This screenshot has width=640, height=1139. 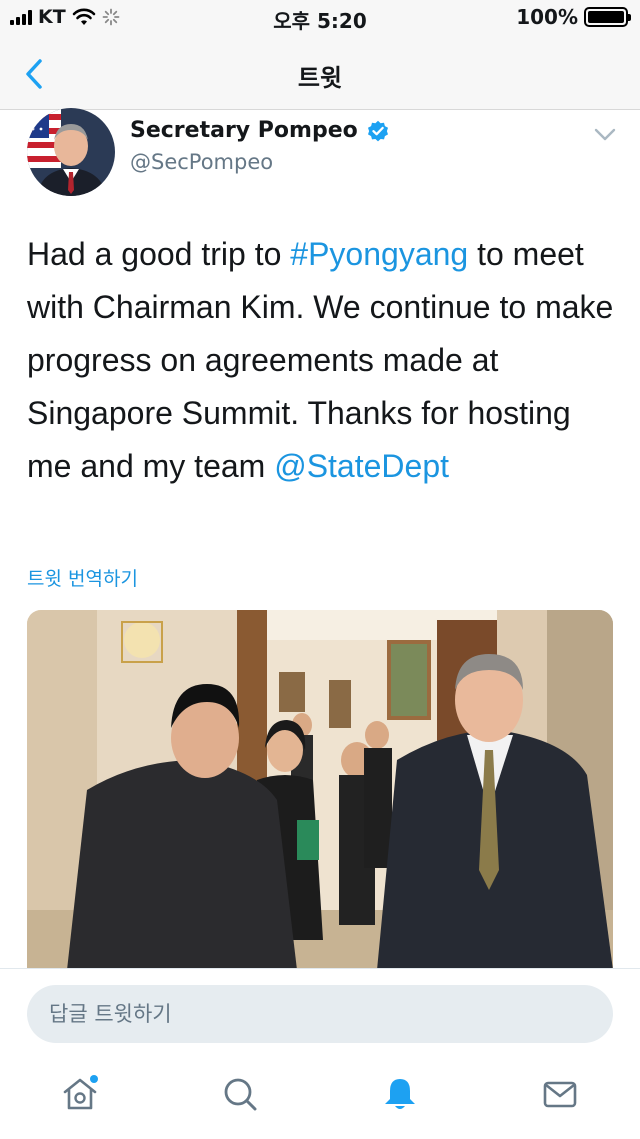 I want to click on hashtag-link: #Pyongyang, so click(x=379, y=254).